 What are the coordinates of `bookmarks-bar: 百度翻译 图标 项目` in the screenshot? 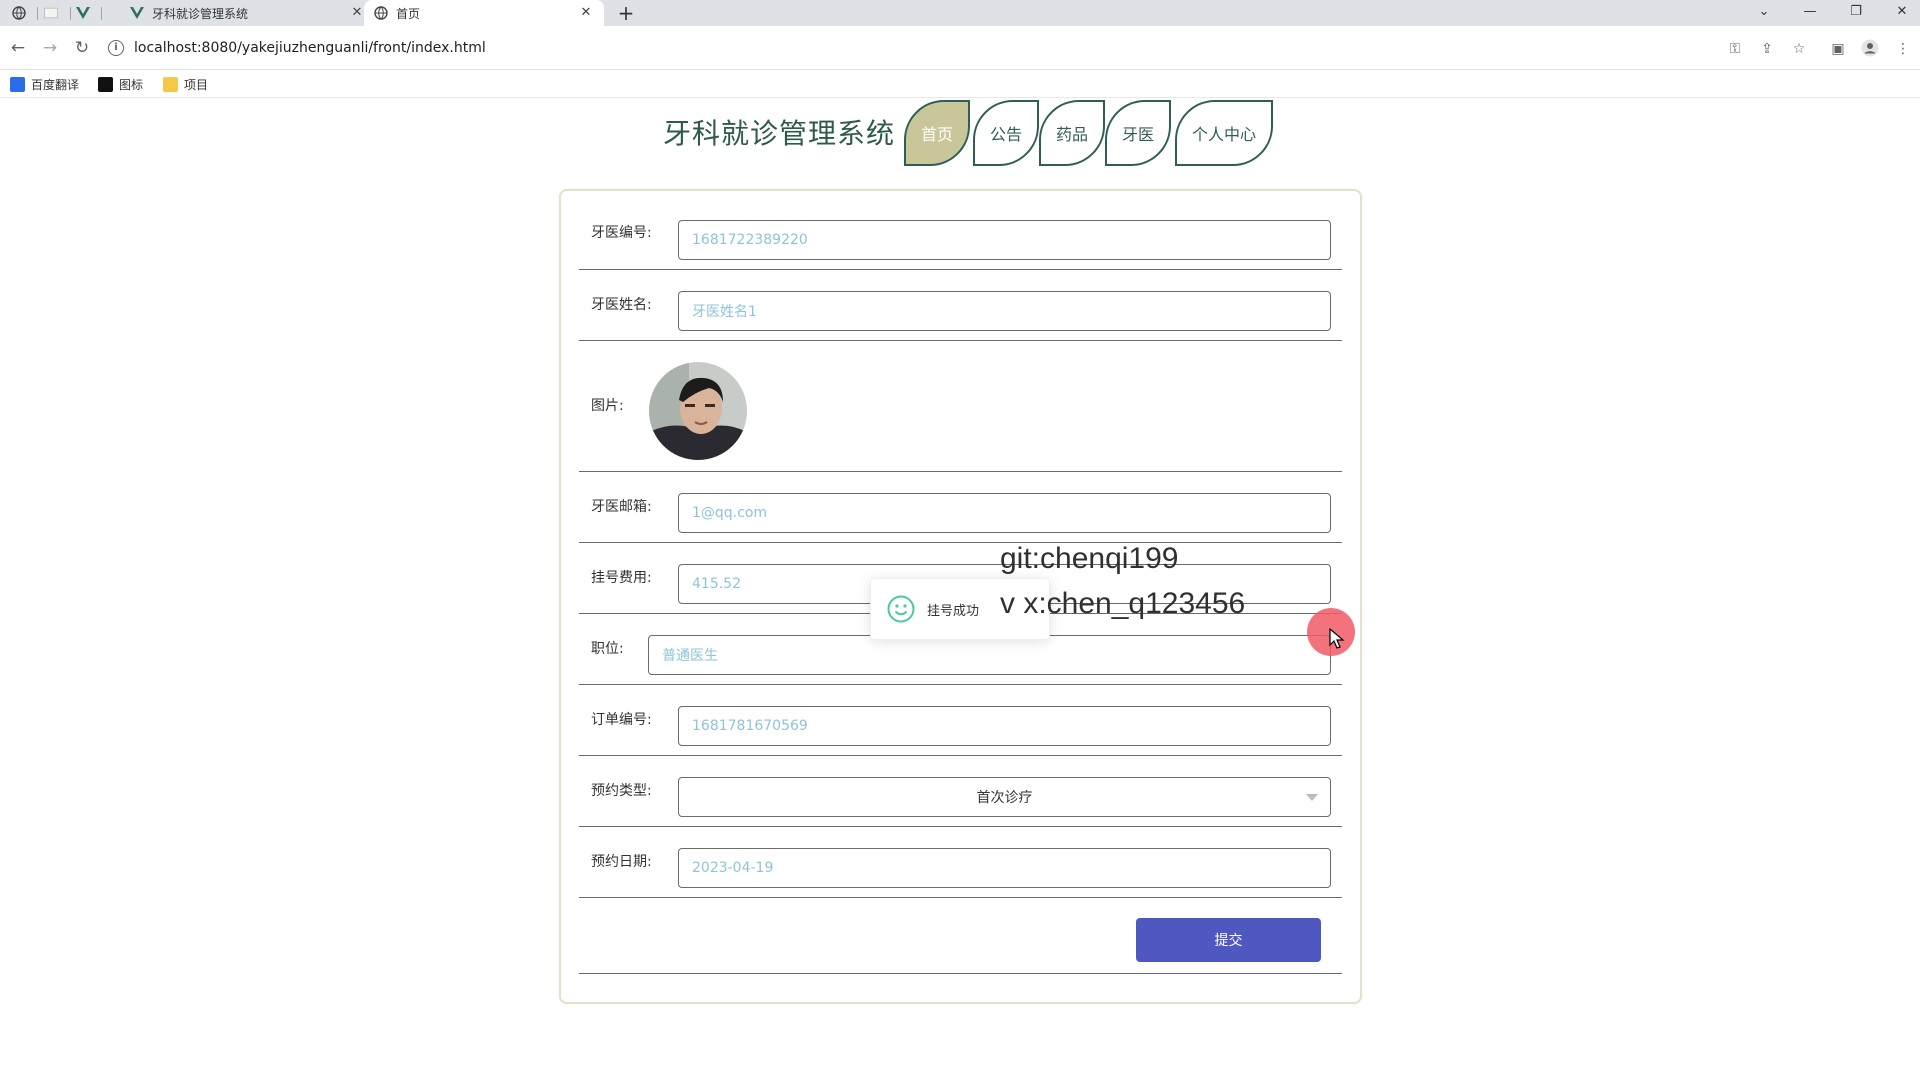 It's located at (960, 84).